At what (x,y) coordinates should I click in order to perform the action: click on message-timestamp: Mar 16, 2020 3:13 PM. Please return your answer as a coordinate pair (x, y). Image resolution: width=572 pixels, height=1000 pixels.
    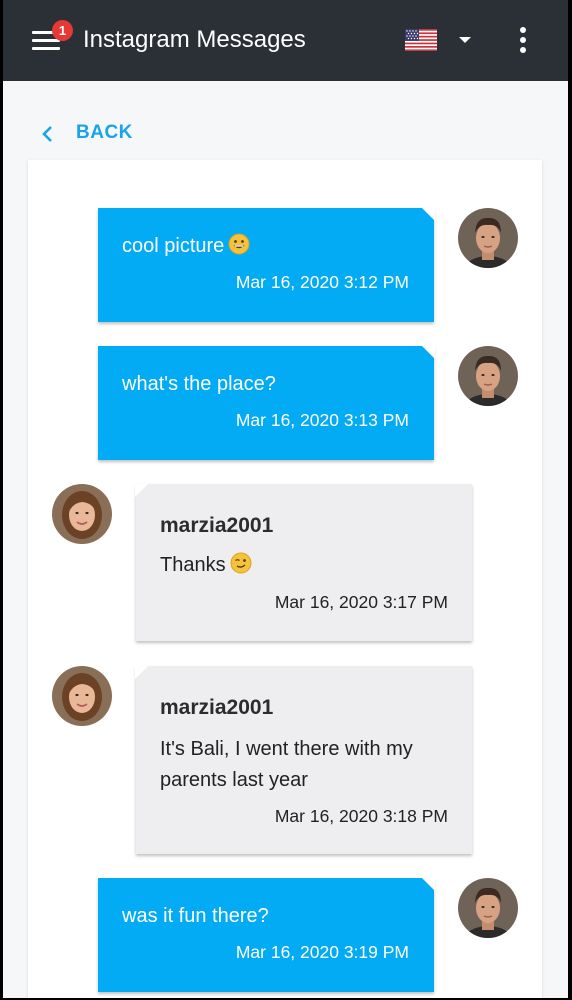
    Looking at the image, I should click on (322, 420).